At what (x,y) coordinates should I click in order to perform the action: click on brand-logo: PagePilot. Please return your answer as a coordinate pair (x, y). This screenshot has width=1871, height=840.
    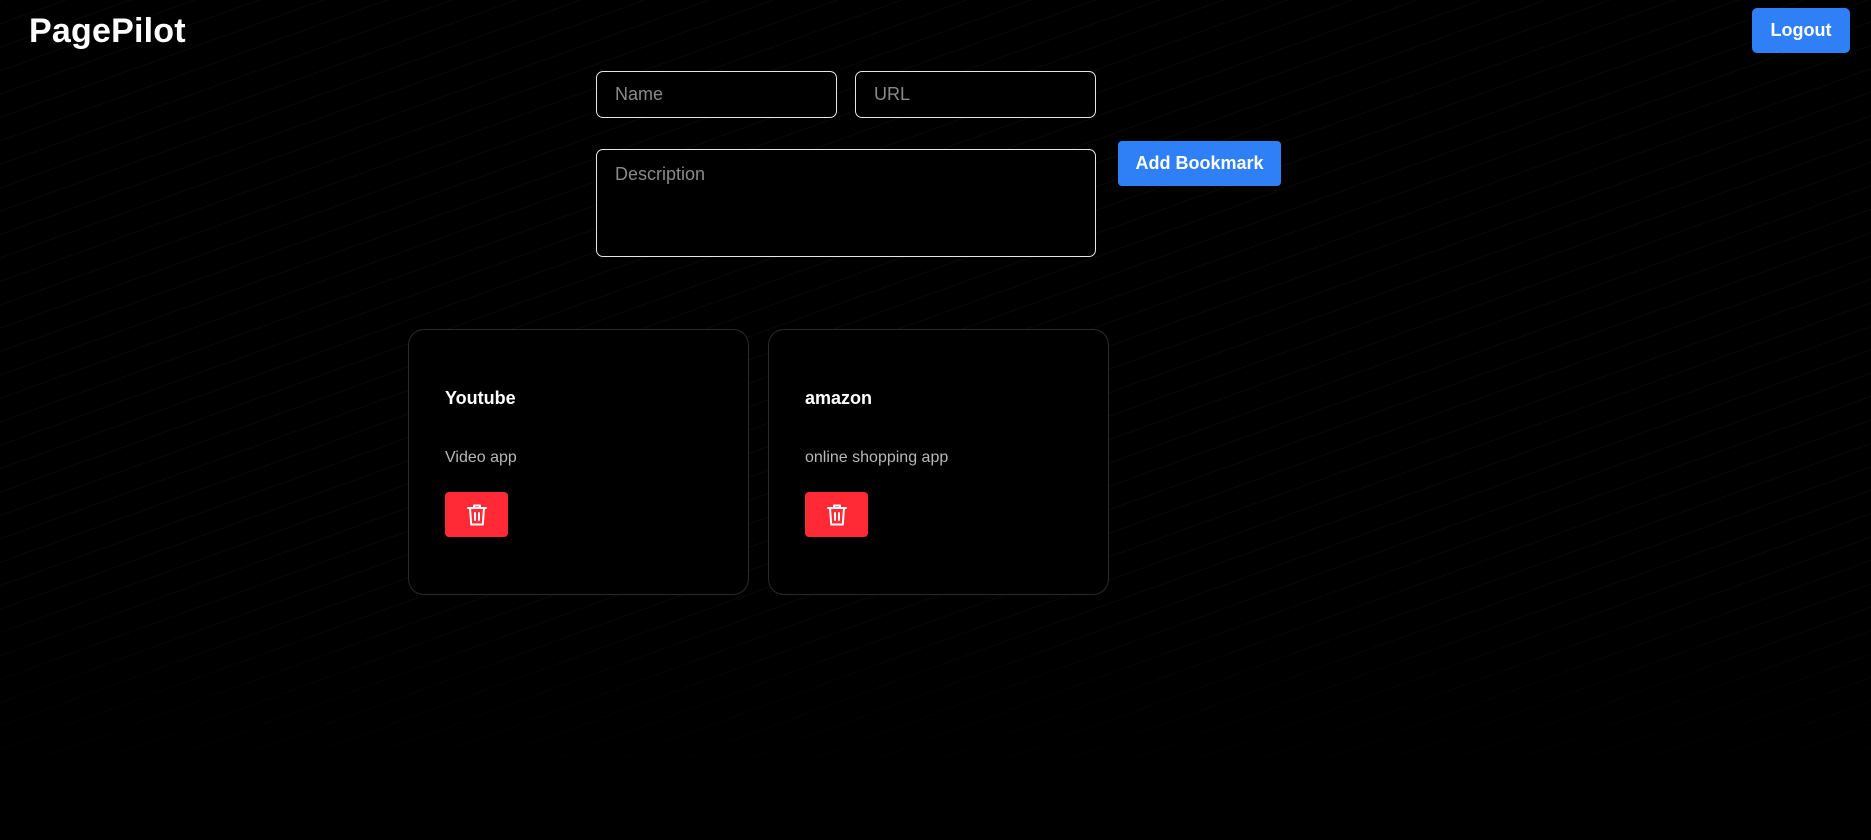
    Looking at the image, I should click on (107, 31).